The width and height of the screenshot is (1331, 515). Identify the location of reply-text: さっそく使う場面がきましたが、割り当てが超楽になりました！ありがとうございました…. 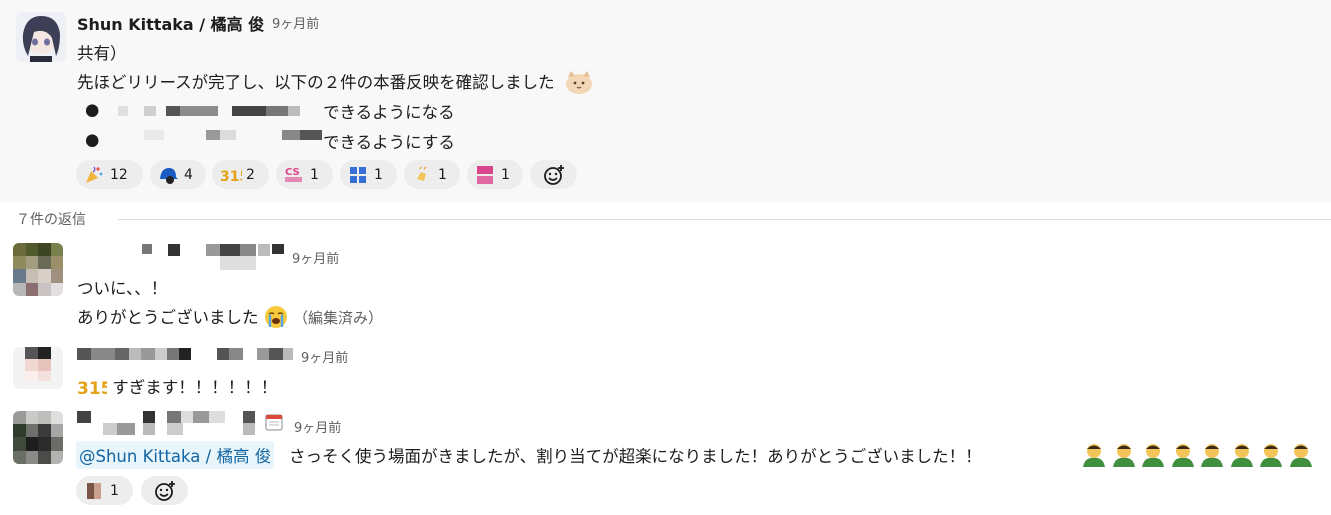
(635, 456).